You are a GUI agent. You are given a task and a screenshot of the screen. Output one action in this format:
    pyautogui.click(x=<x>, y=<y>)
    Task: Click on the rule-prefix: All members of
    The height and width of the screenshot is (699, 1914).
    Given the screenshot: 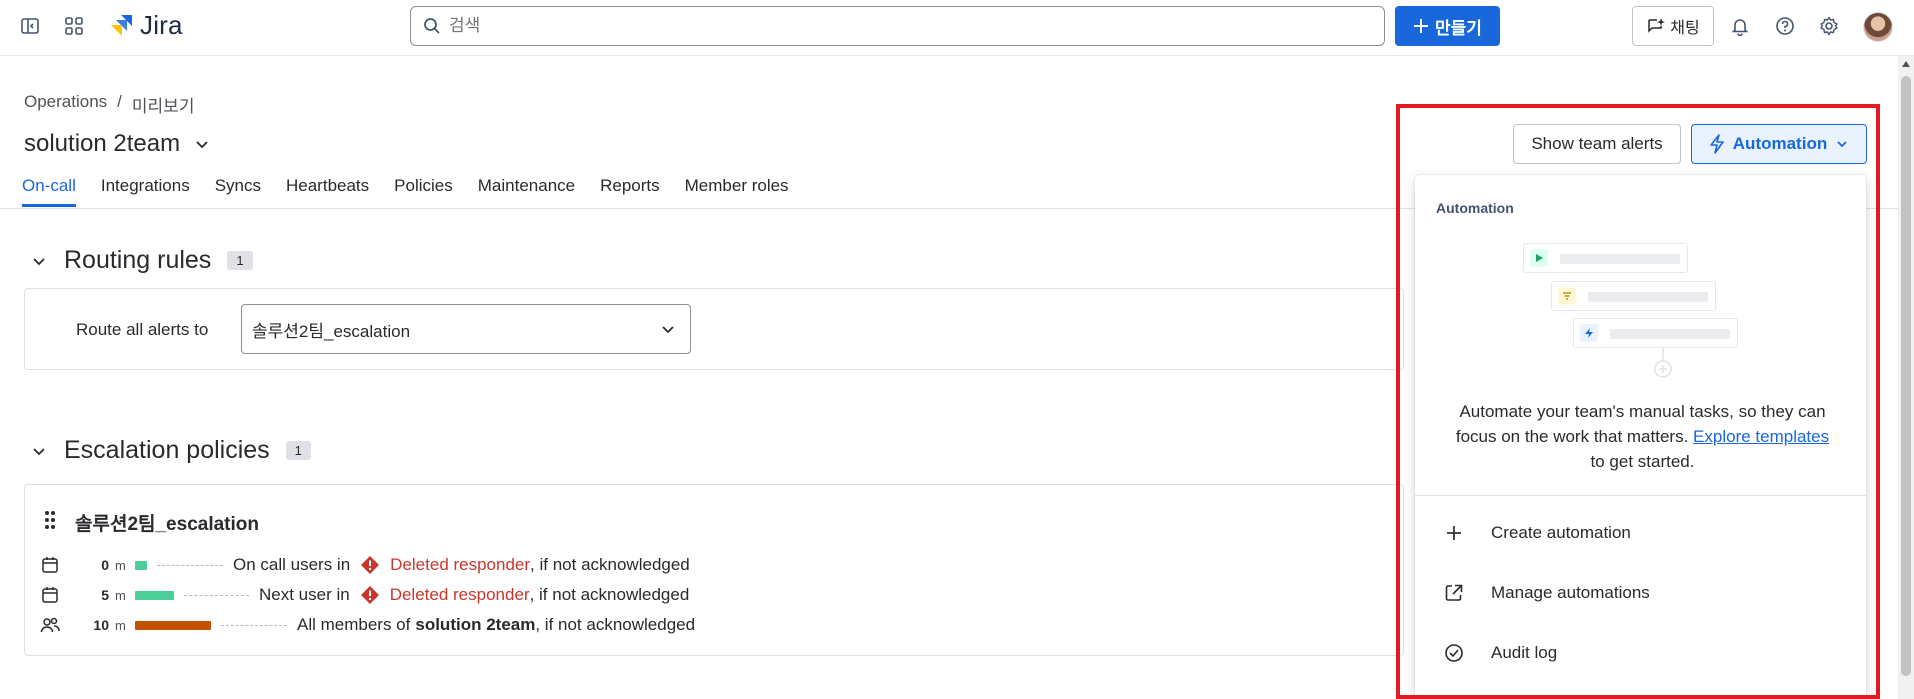 What is the action you would take?
    pyautogui.click(x=354, y=624)
    